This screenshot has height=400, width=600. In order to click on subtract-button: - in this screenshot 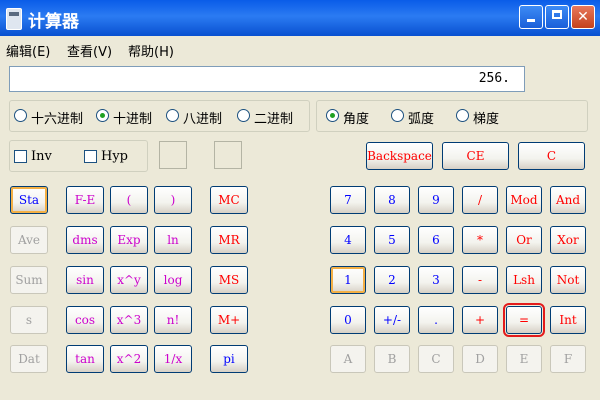, I will do `click(480, 280)`.